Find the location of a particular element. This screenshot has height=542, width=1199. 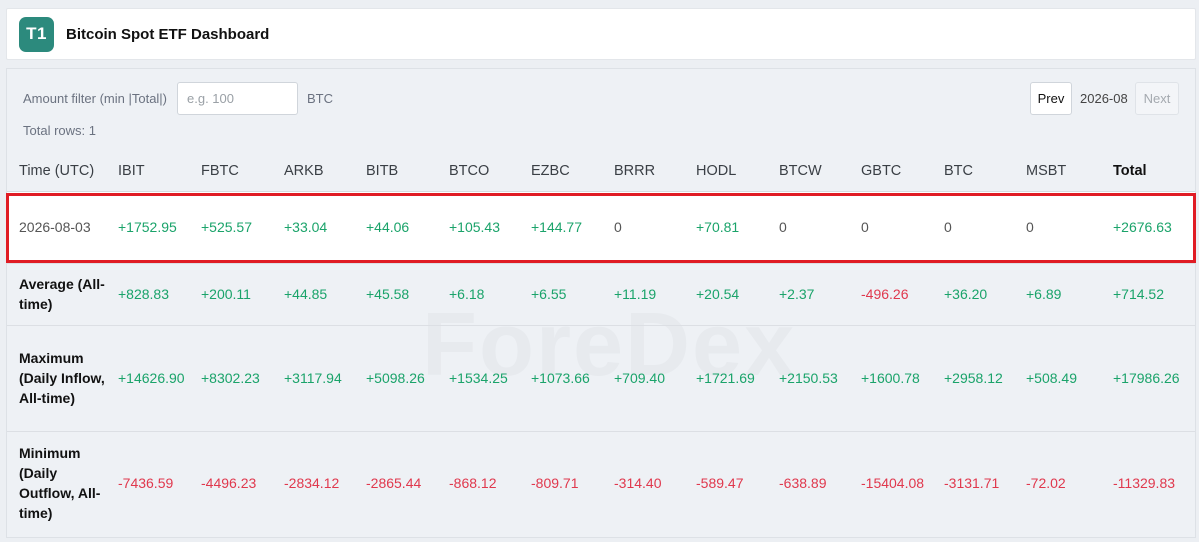

table-cell: +1600.78 is located at coordinates (890, 378).